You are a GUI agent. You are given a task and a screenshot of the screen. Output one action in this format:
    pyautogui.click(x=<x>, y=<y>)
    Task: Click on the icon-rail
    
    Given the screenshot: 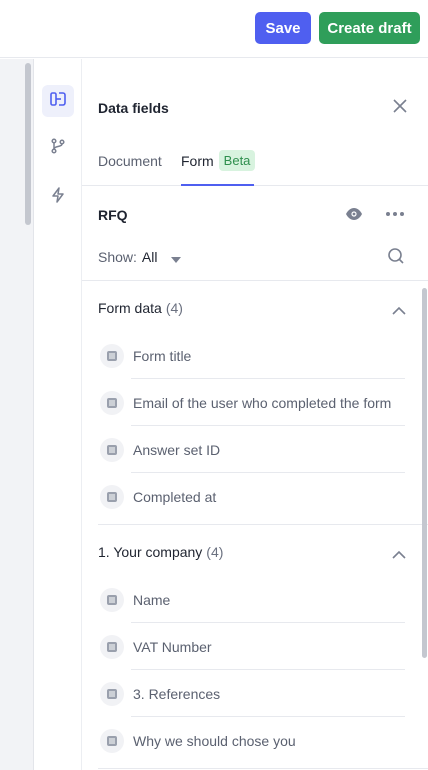 What is the action you would take?
    pyautogui.click(x=58, y=414)
    